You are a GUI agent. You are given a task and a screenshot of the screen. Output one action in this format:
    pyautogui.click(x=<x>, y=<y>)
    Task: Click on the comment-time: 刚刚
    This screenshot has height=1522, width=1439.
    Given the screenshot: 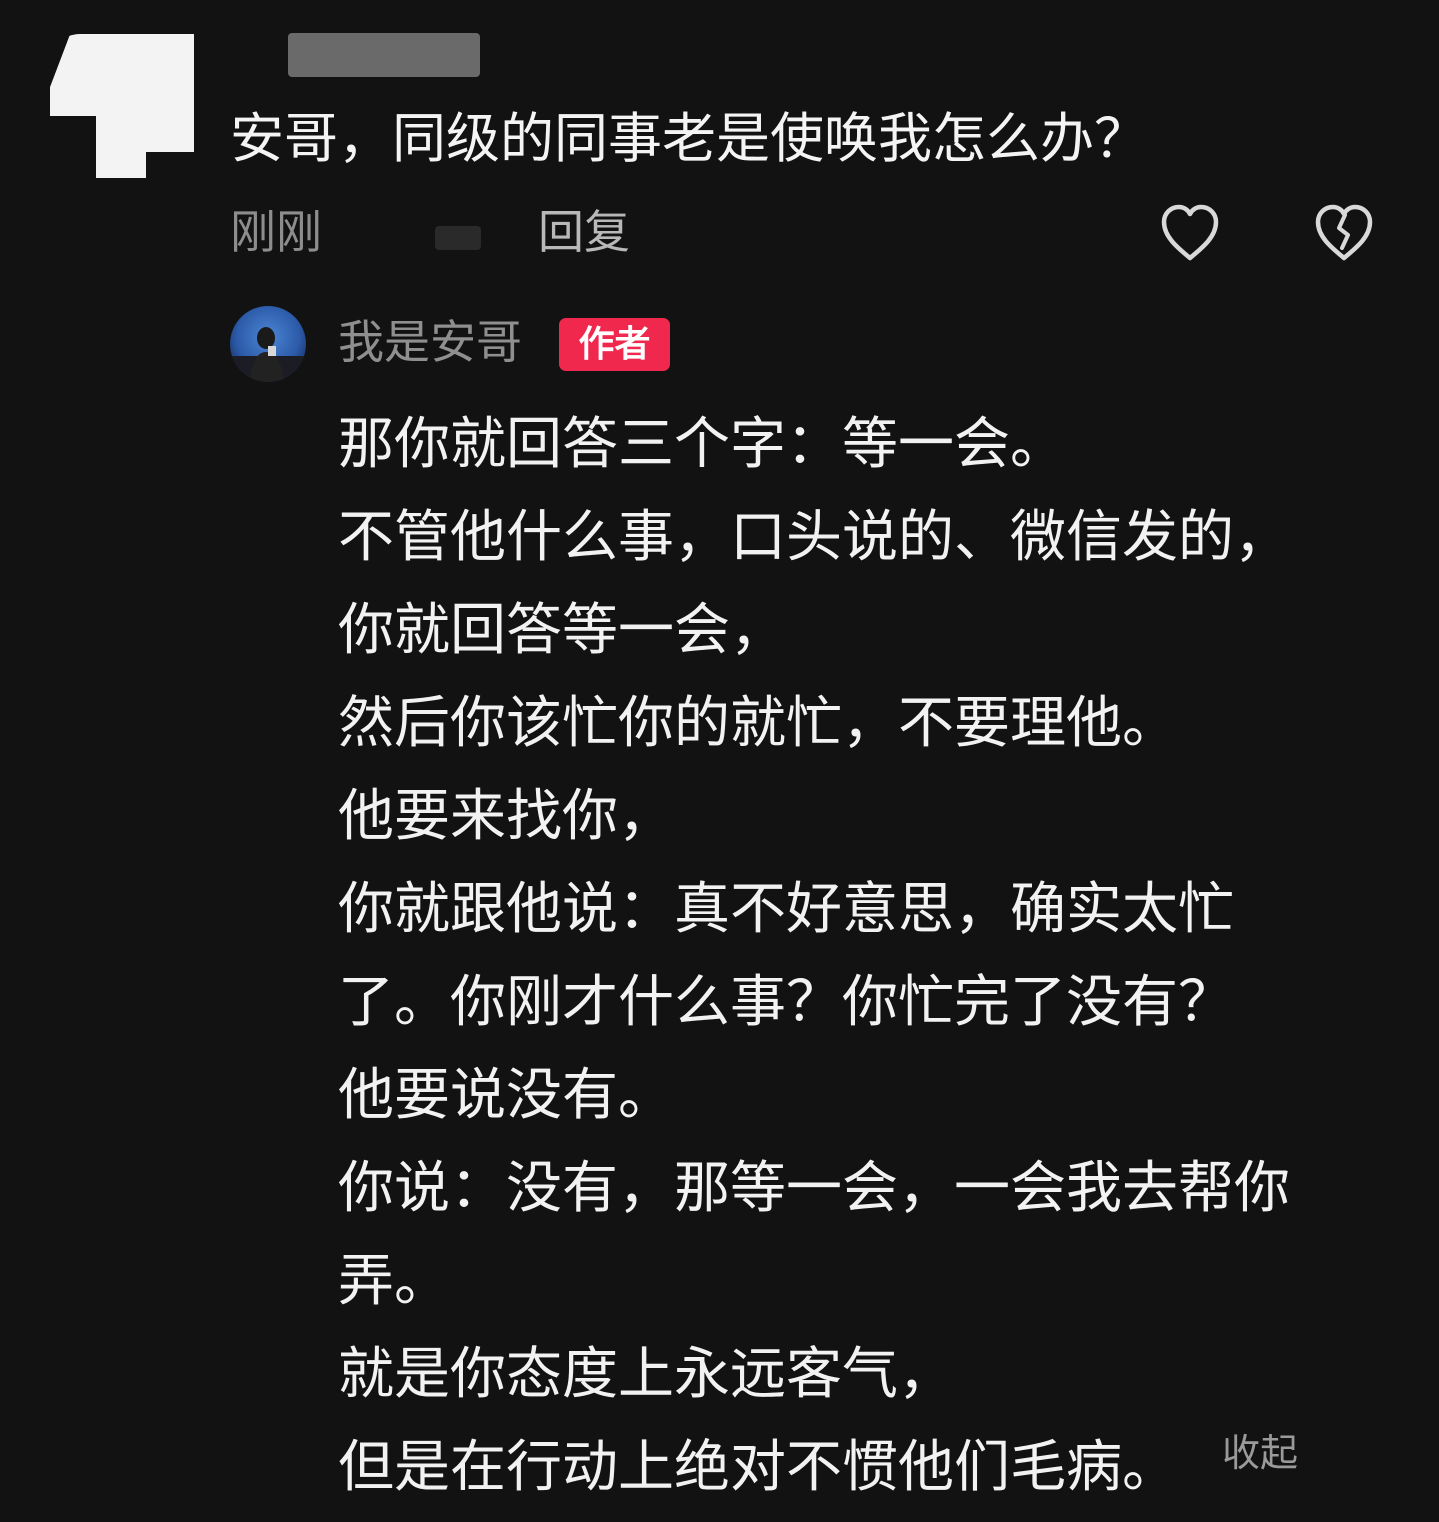 What is the action you would take?
    pyautogui.click(x=276, y=232)
    